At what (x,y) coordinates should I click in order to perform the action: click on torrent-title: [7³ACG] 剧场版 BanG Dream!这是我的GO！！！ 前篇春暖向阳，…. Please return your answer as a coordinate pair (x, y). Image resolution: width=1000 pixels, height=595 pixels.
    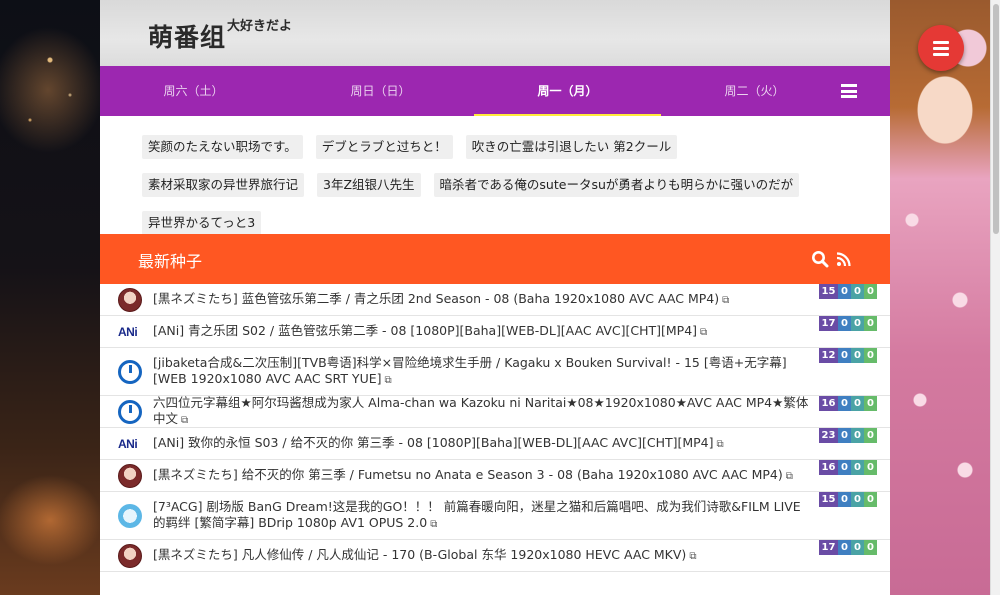
    Looking at the image, I should click on (477, 514).